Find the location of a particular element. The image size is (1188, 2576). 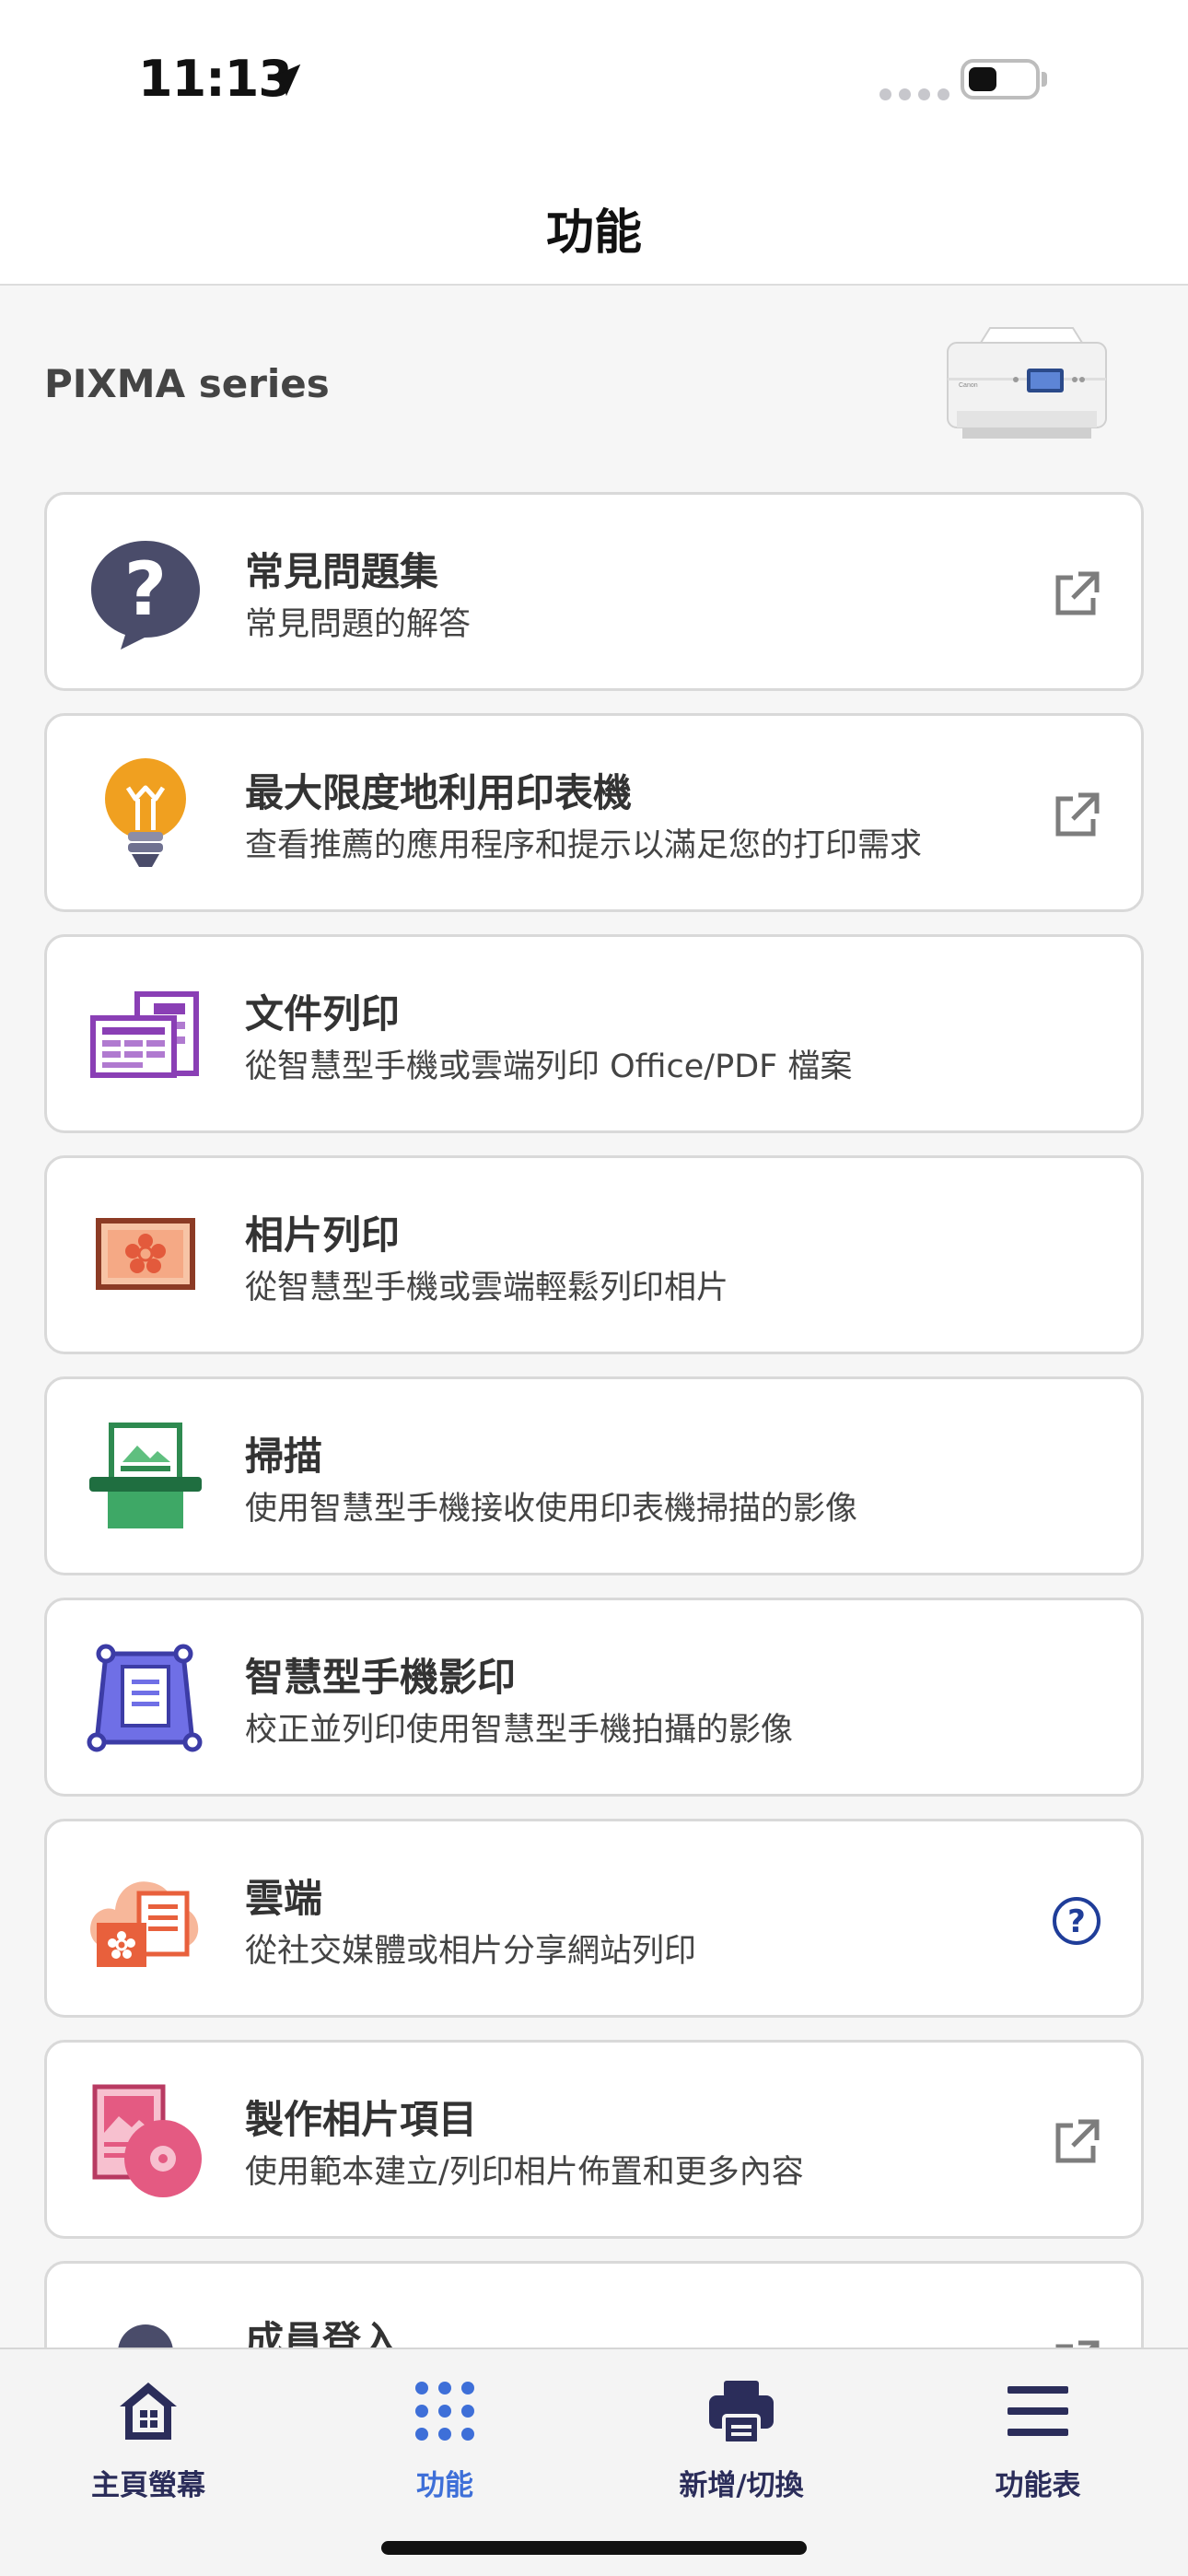

menu-item-photo-print: 相片列印 從智慧型手機或雲端輕鬆列印相片 is located at coordinates (594, 1254).